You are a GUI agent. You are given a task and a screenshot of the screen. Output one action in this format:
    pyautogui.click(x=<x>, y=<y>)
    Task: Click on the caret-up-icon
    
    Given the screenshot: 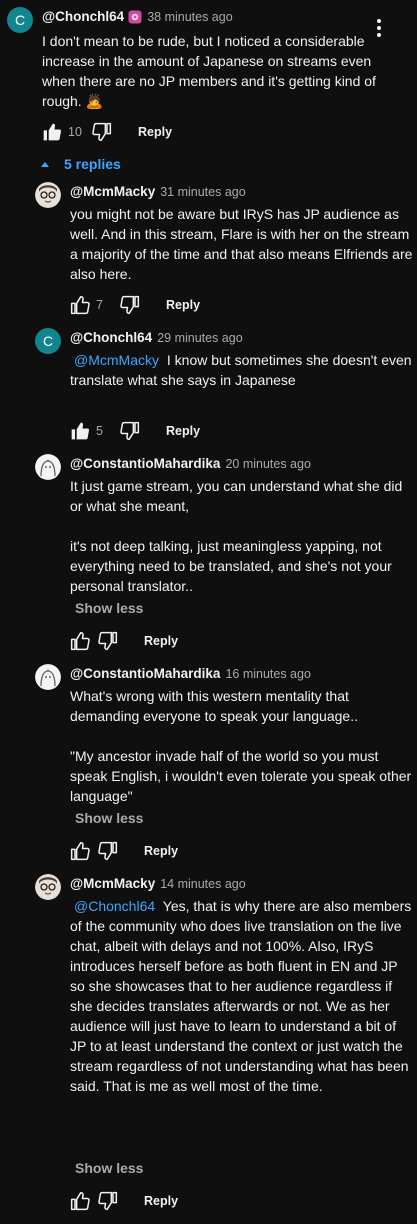 What is the action you would take?
    pyautogui.click(x=45, y=164)
    